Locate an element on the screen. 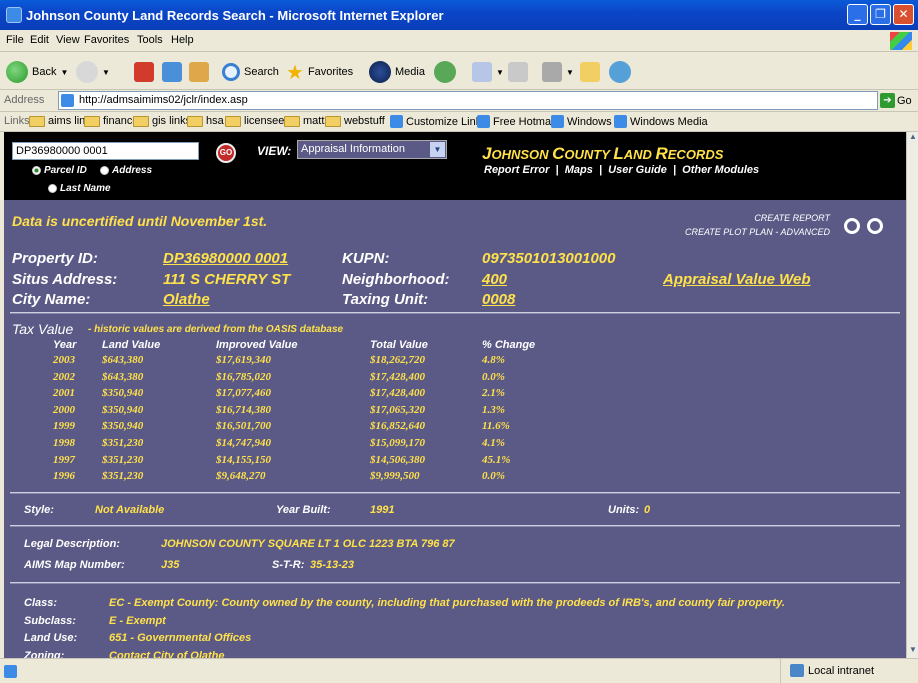 Image resolution: width=918 pixels, height=683 pixels. radio-last-name: Last Name is located at coordinates (79, 188).